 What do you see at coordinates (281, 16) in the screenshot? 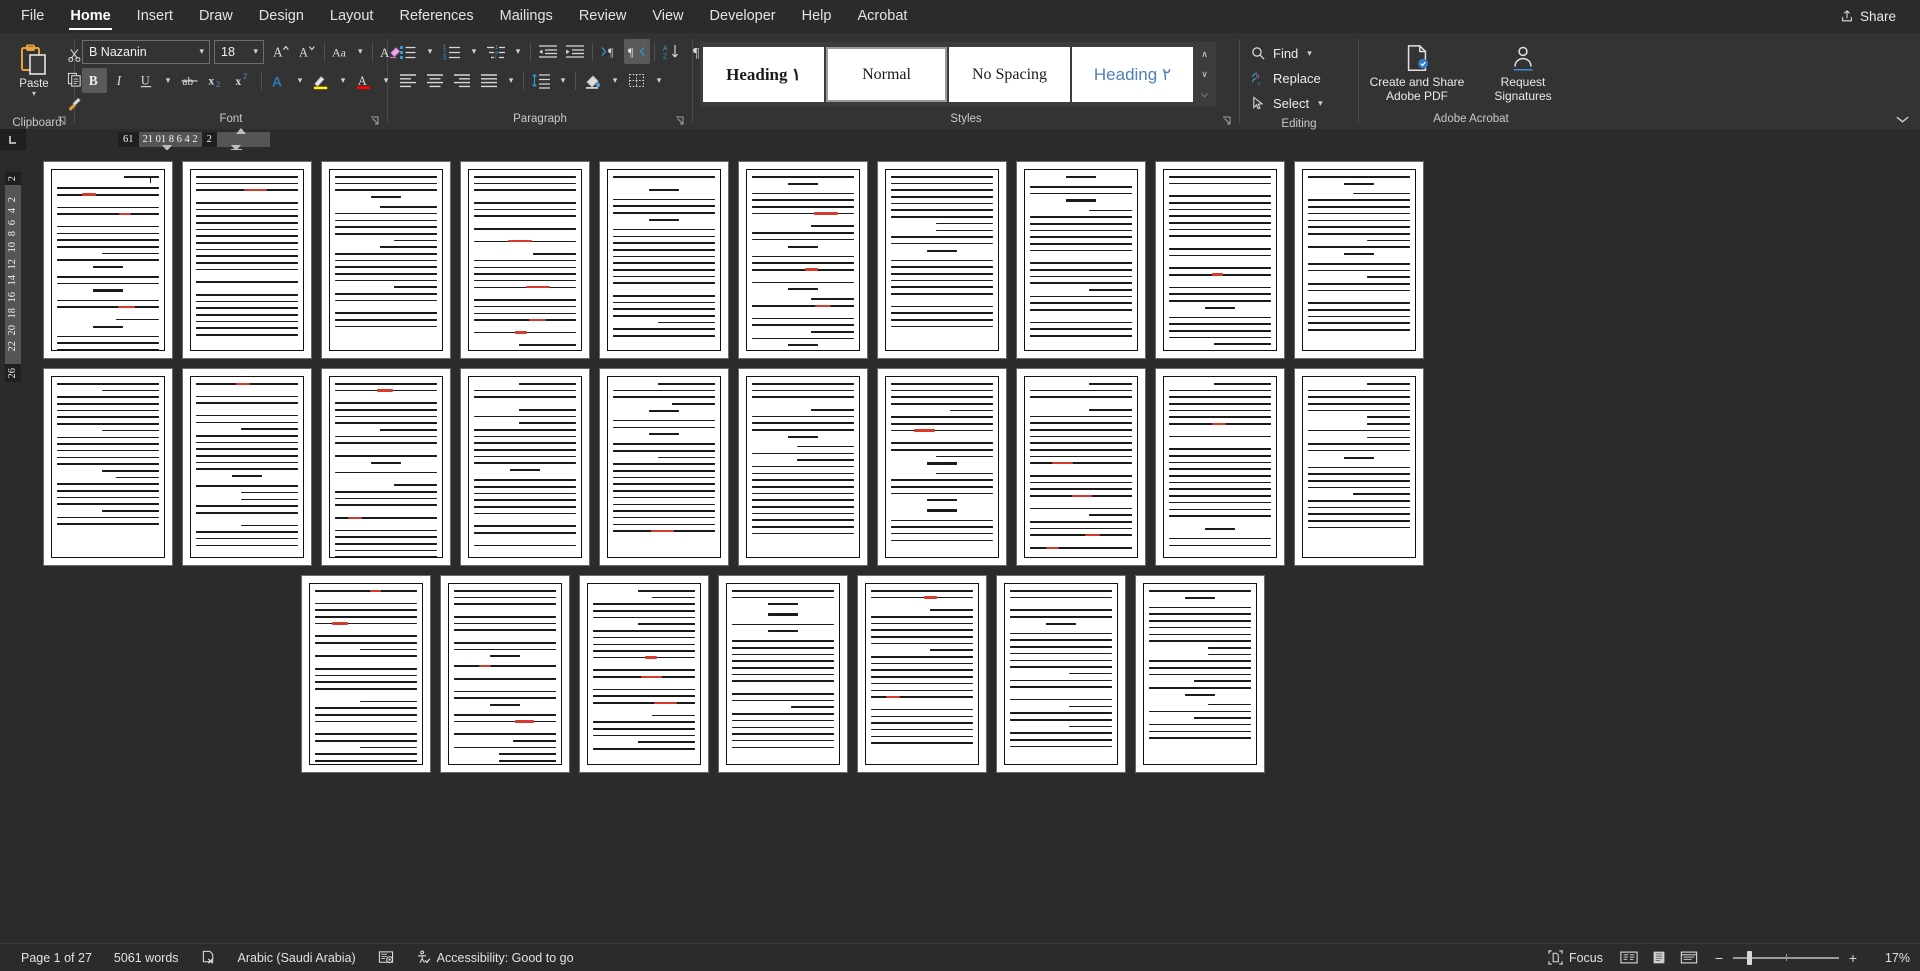
I see `tab-design: Design` at bounding box center [281, 16].